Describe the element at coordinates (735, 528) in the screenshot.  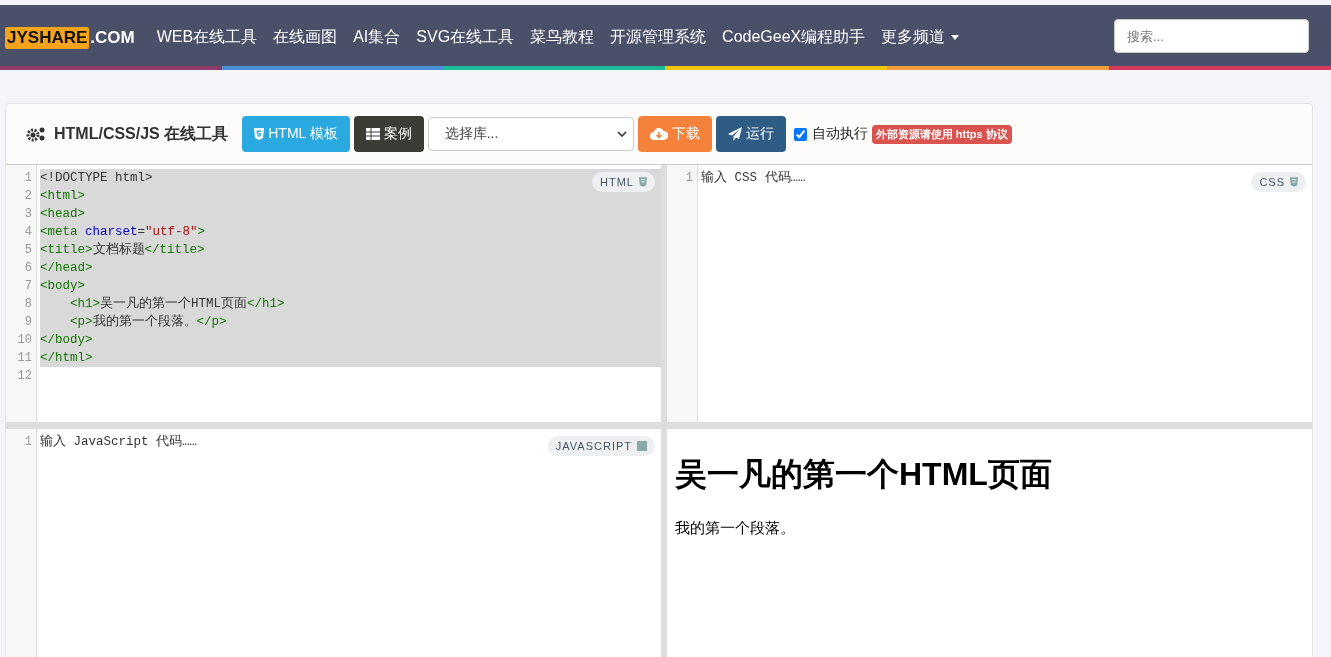
I see `preview-paragraph: 我的第一个段落。` at that location.